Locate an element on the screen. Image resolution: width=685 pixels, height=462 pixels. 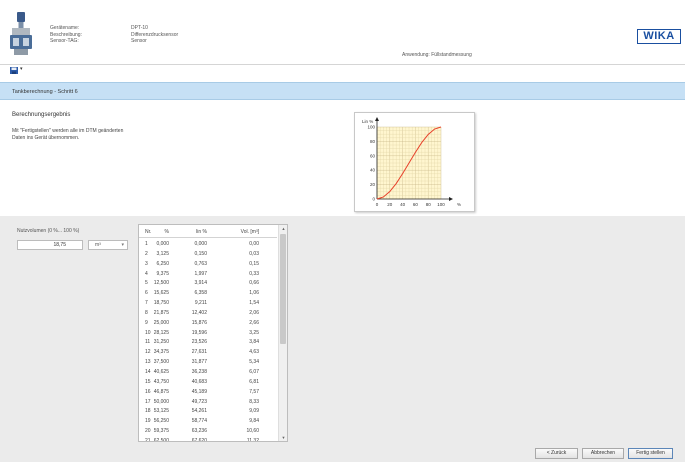
table-header: Nr. % lin % Vol. [m³] is located at coordinates (208, 231).